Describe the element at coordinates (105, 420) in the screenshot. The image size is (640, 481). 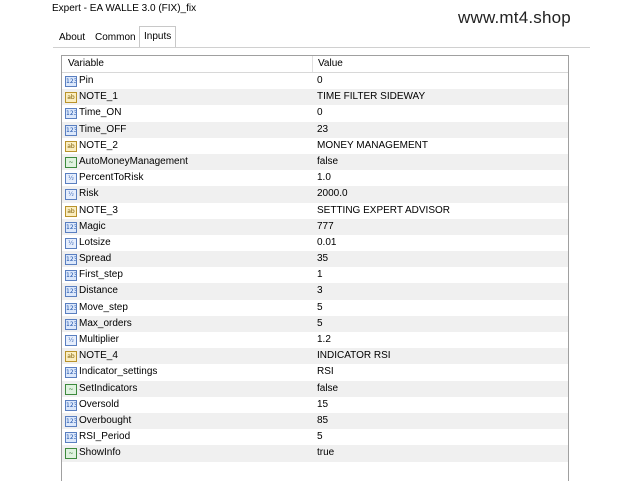
I see `variable-name: Overbought` at that location.